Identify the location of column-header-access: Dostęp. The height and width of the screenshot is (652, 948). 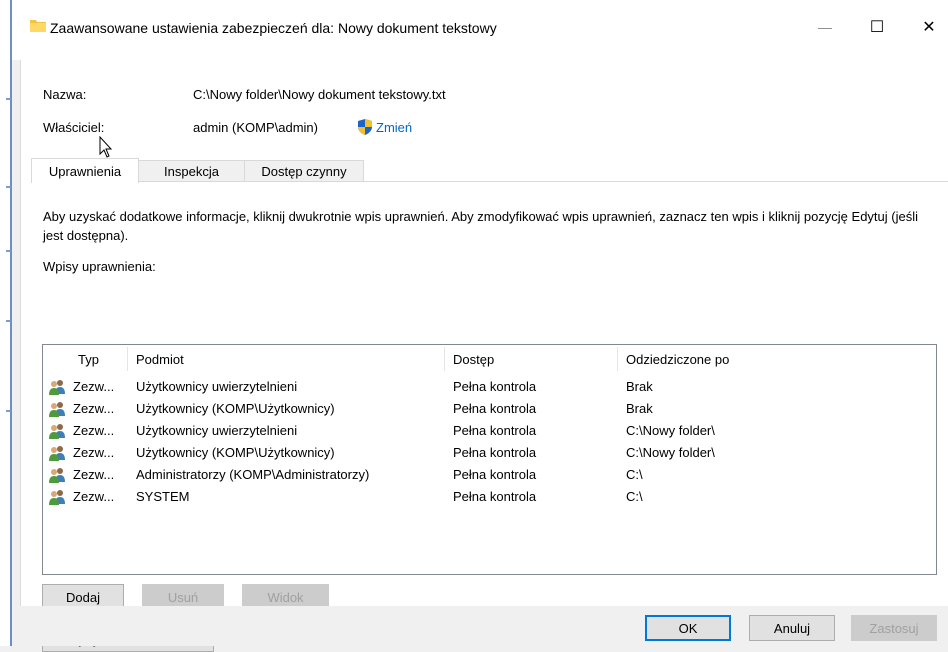
(473, 359).